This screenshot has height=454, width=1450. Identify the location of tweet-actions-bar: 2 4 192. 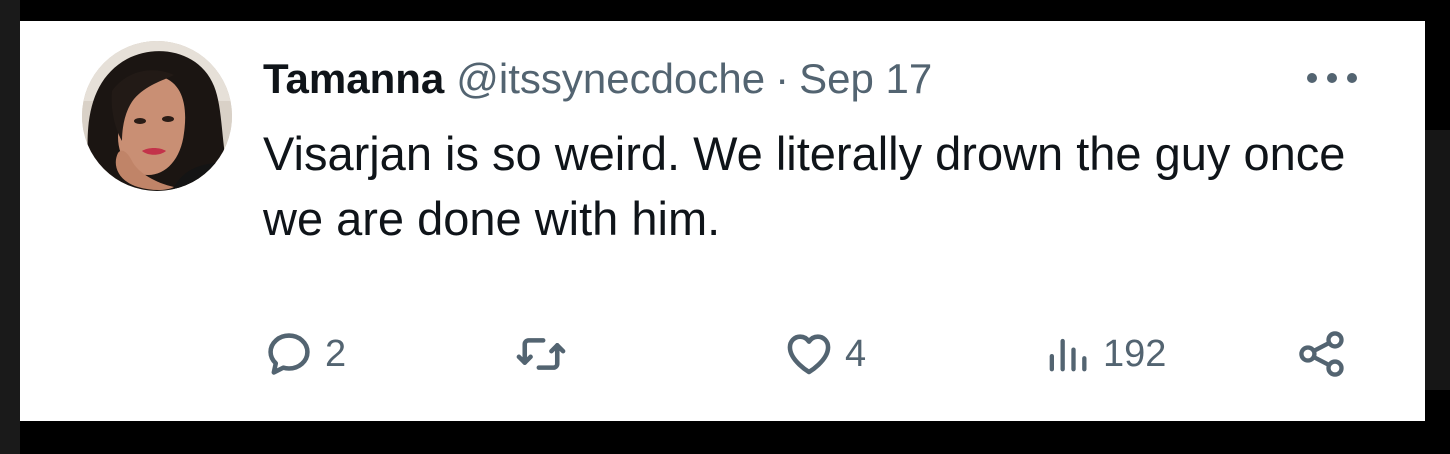
(823, 354).